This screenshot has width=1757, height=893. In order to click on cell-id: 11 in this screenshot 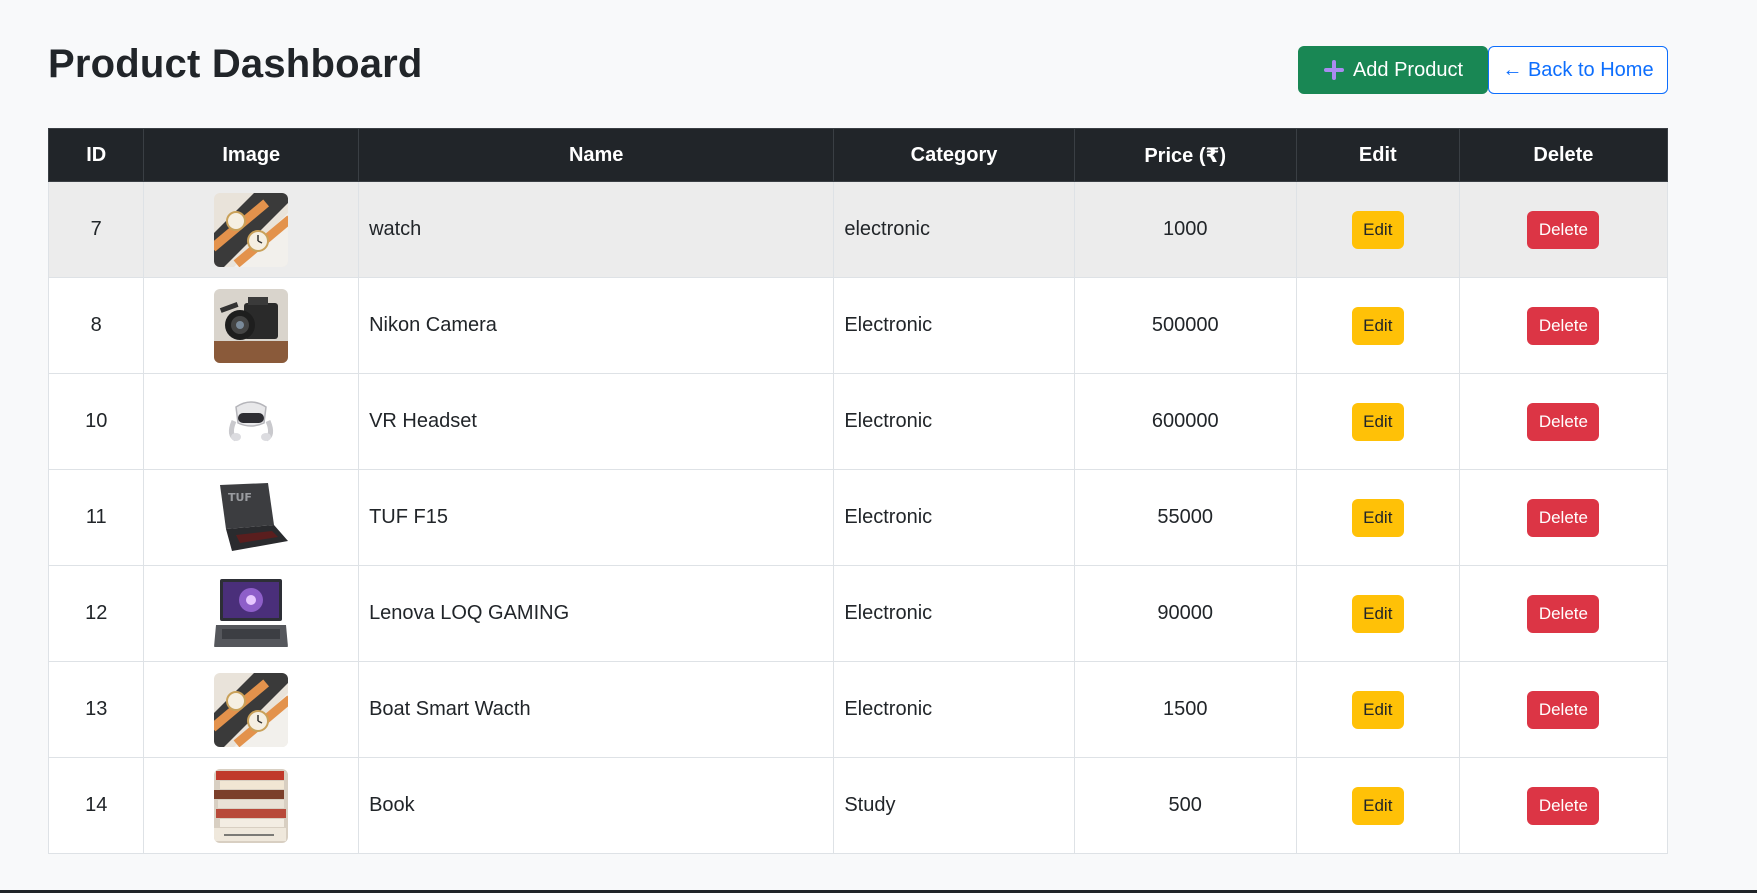, I will do `click(96, 517)`.